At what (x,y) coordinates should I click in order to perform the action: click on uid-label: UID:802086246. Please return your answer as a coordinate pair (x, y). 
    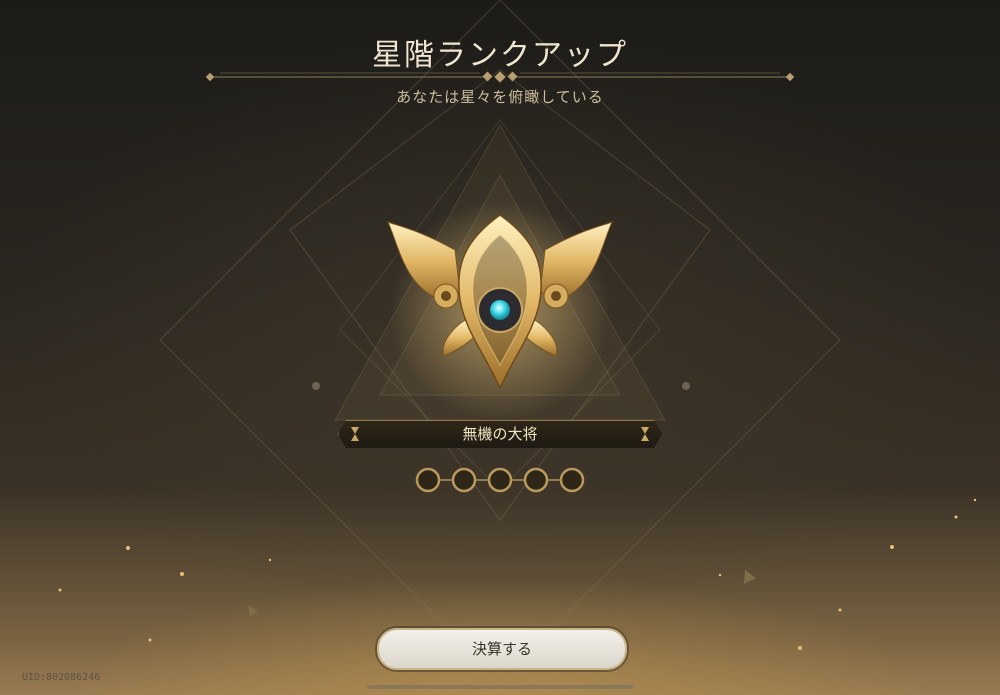
    Looking at the image, I should click on (61, 677).